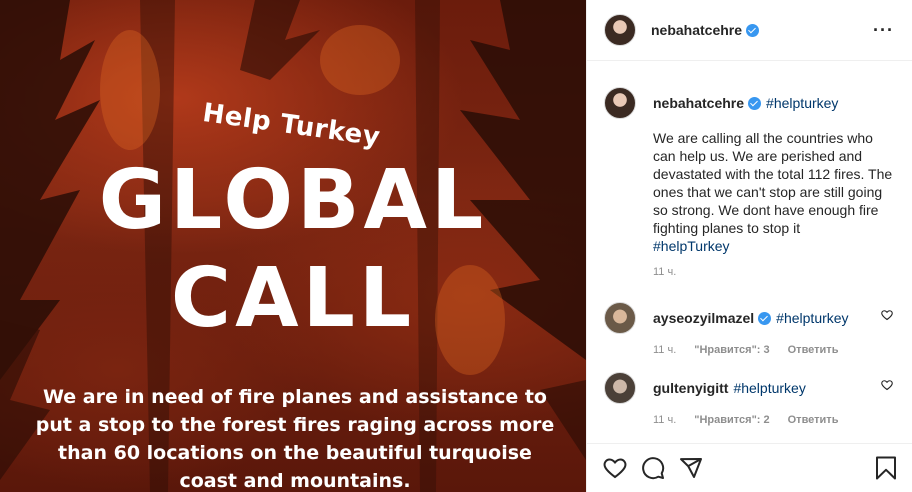 The height and width of the screenshot is (492, 912). I want to click on author-avatar, so click(620, 30).